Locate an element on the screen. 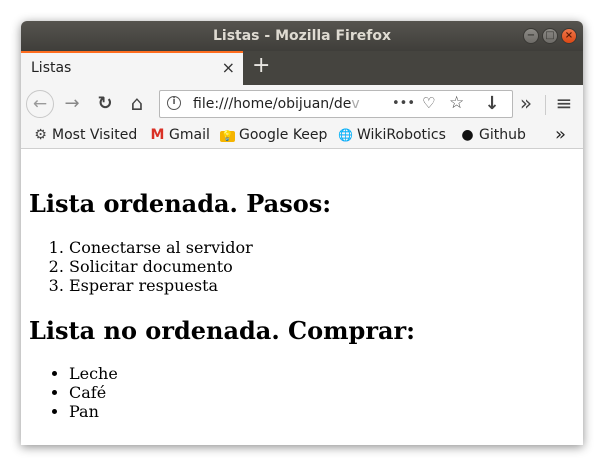  list-item: Leche is located at coordinates (93, 373).